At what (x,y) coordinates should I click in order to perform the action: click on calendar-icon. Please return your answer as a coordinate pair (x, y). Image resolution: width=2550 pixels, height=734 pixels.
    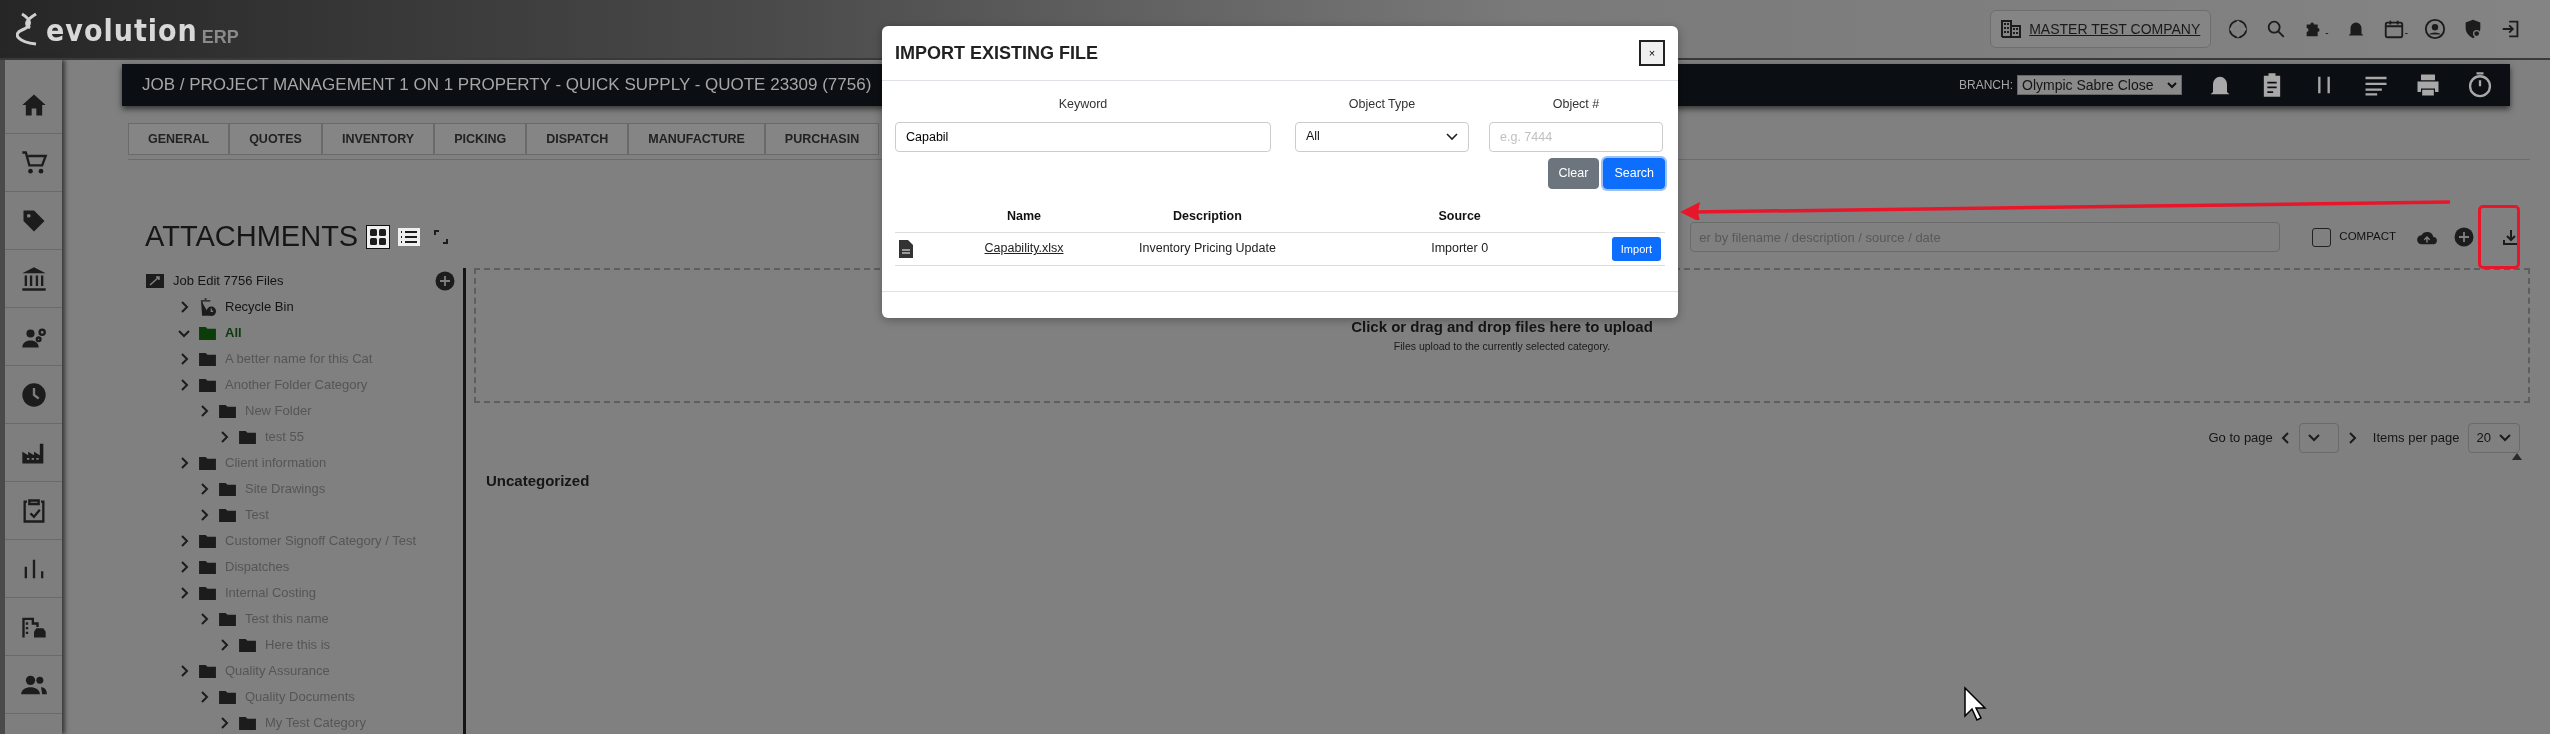
    Looking at the image, I should click on (2393, 29).